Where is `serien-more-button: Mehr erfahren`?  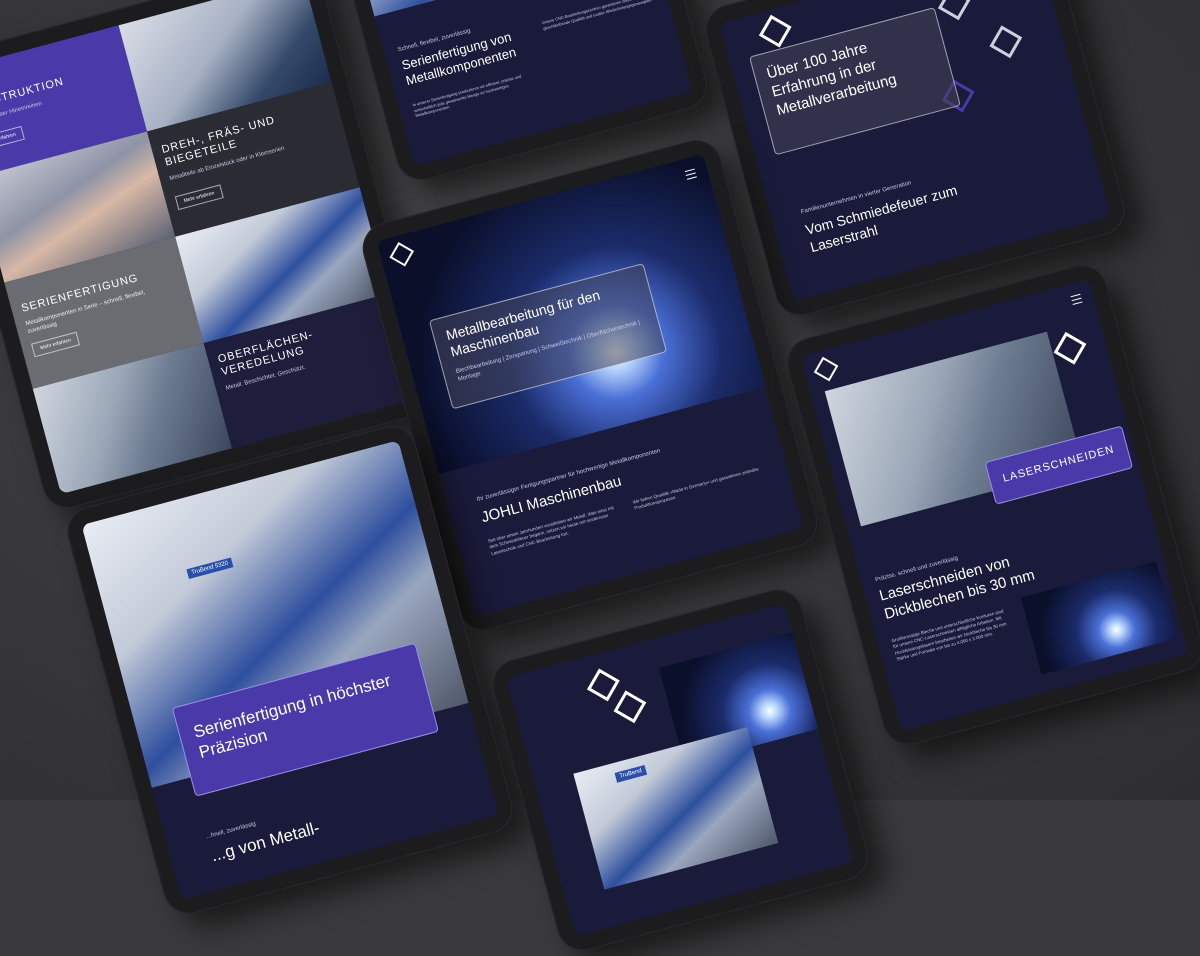
serien-more-button: Mehr erfahren is located at coordinates (56, 344).